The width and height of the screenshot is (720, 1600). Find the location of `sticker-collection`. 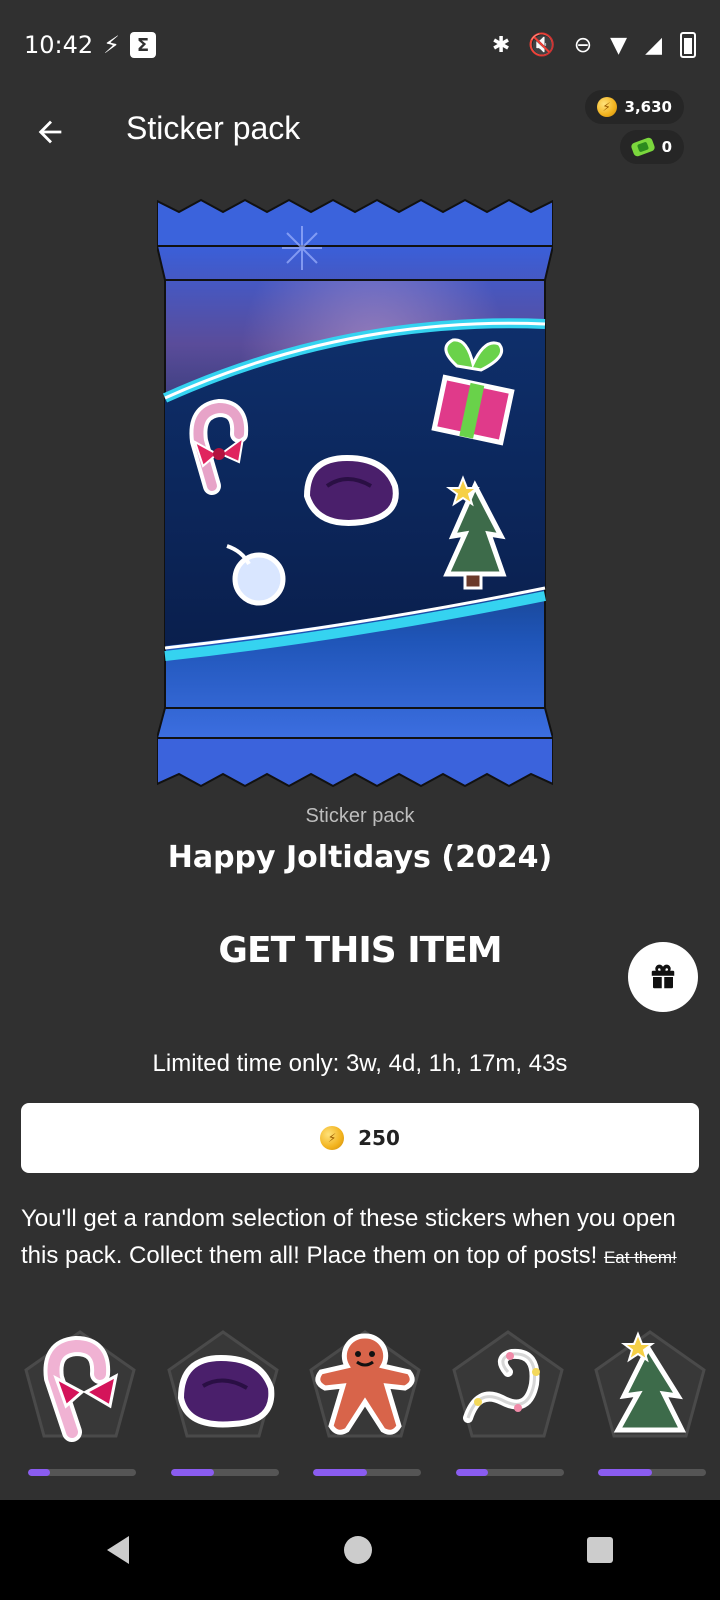

sticker-collection is located at coordinates (365, 1403).